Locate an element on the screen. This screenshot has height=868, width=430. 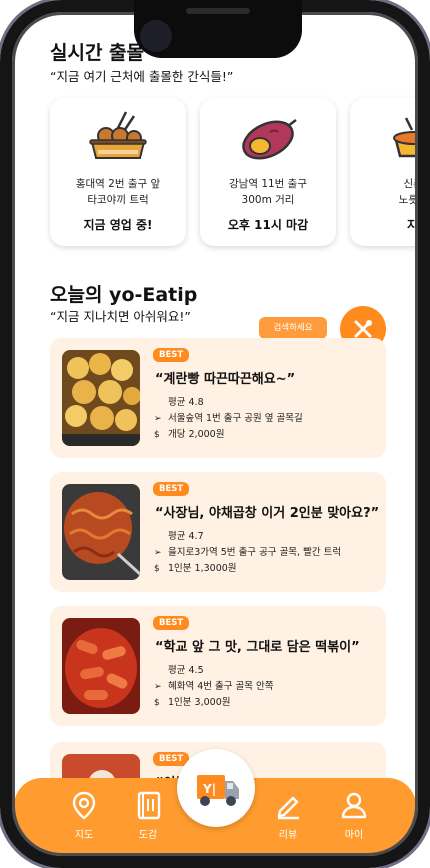
food-icon is located at coordinates (383, 138).